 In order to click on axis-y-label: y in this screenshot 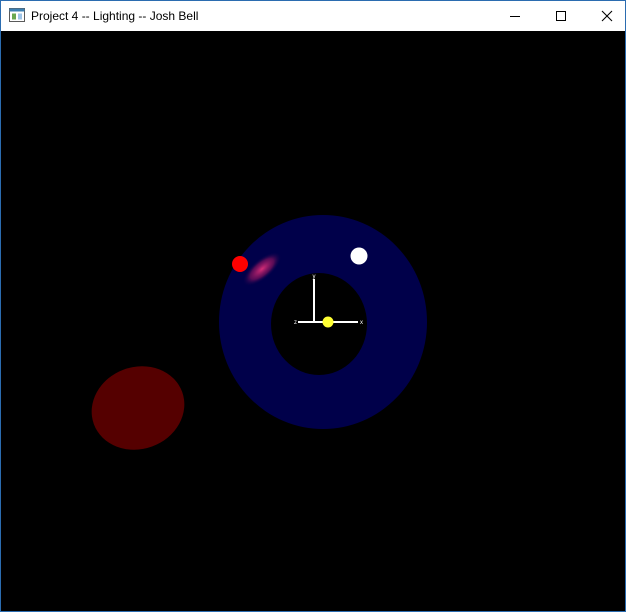, I will do `click(314, 277)`.